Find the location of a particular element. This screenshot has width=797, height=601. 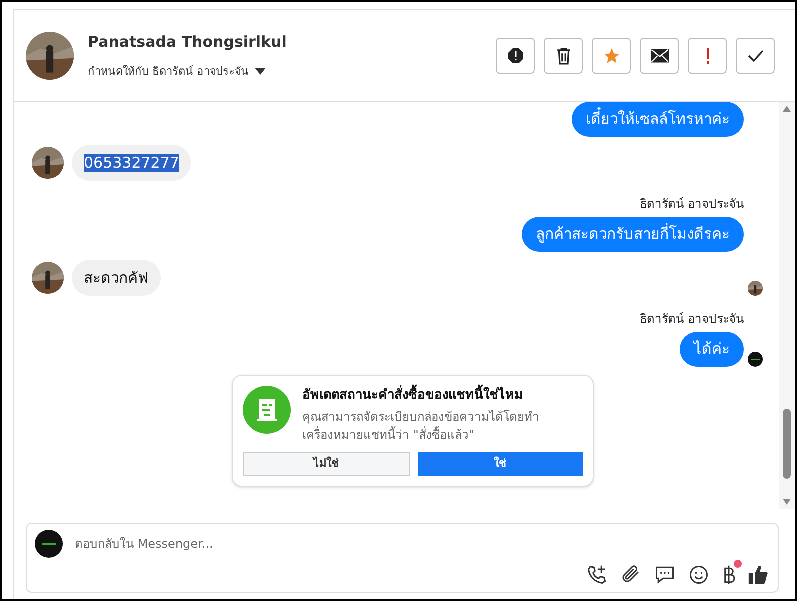

contact-name: Panatsada Thongsirlkul is located at coordinates (188, 42).